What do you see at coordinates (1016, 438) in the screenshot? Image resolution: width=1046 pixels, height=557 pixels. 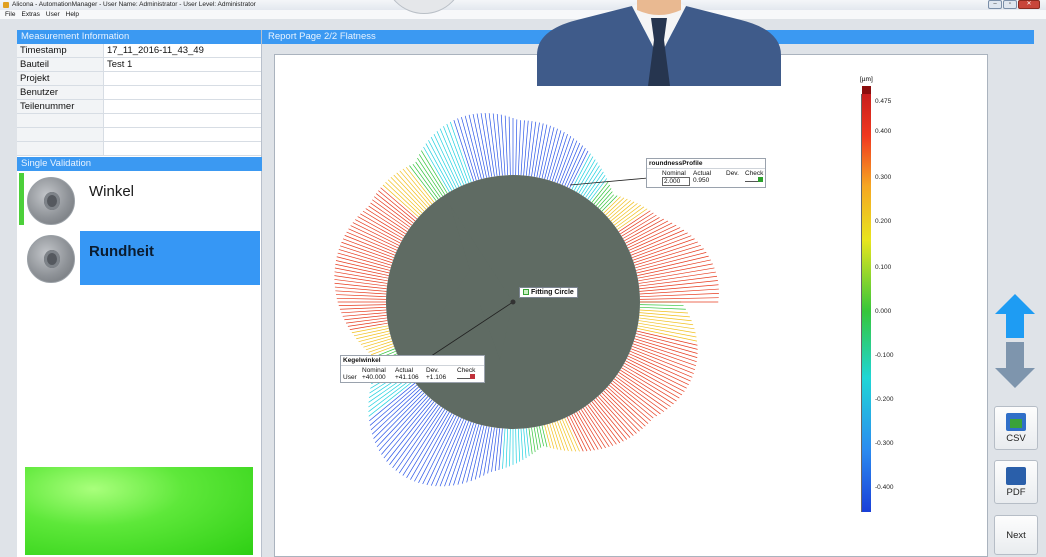 I see `csv-label: CSV` at bounding box center [1016, 438].